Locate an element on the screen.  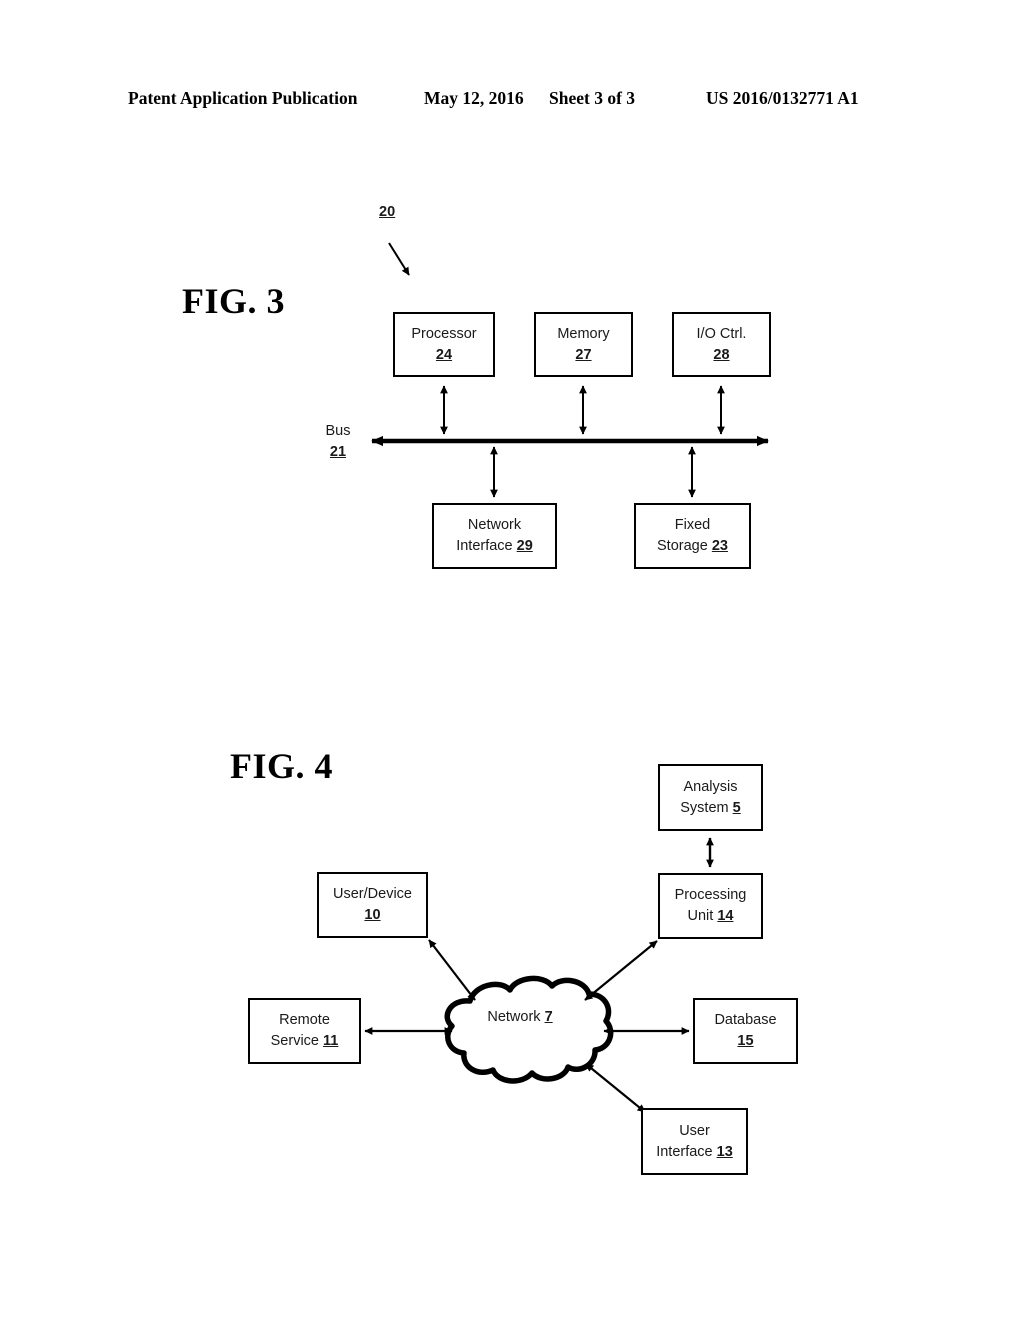
node-fixed-storage-refnum: 23 is located at coordinates (719, 546).